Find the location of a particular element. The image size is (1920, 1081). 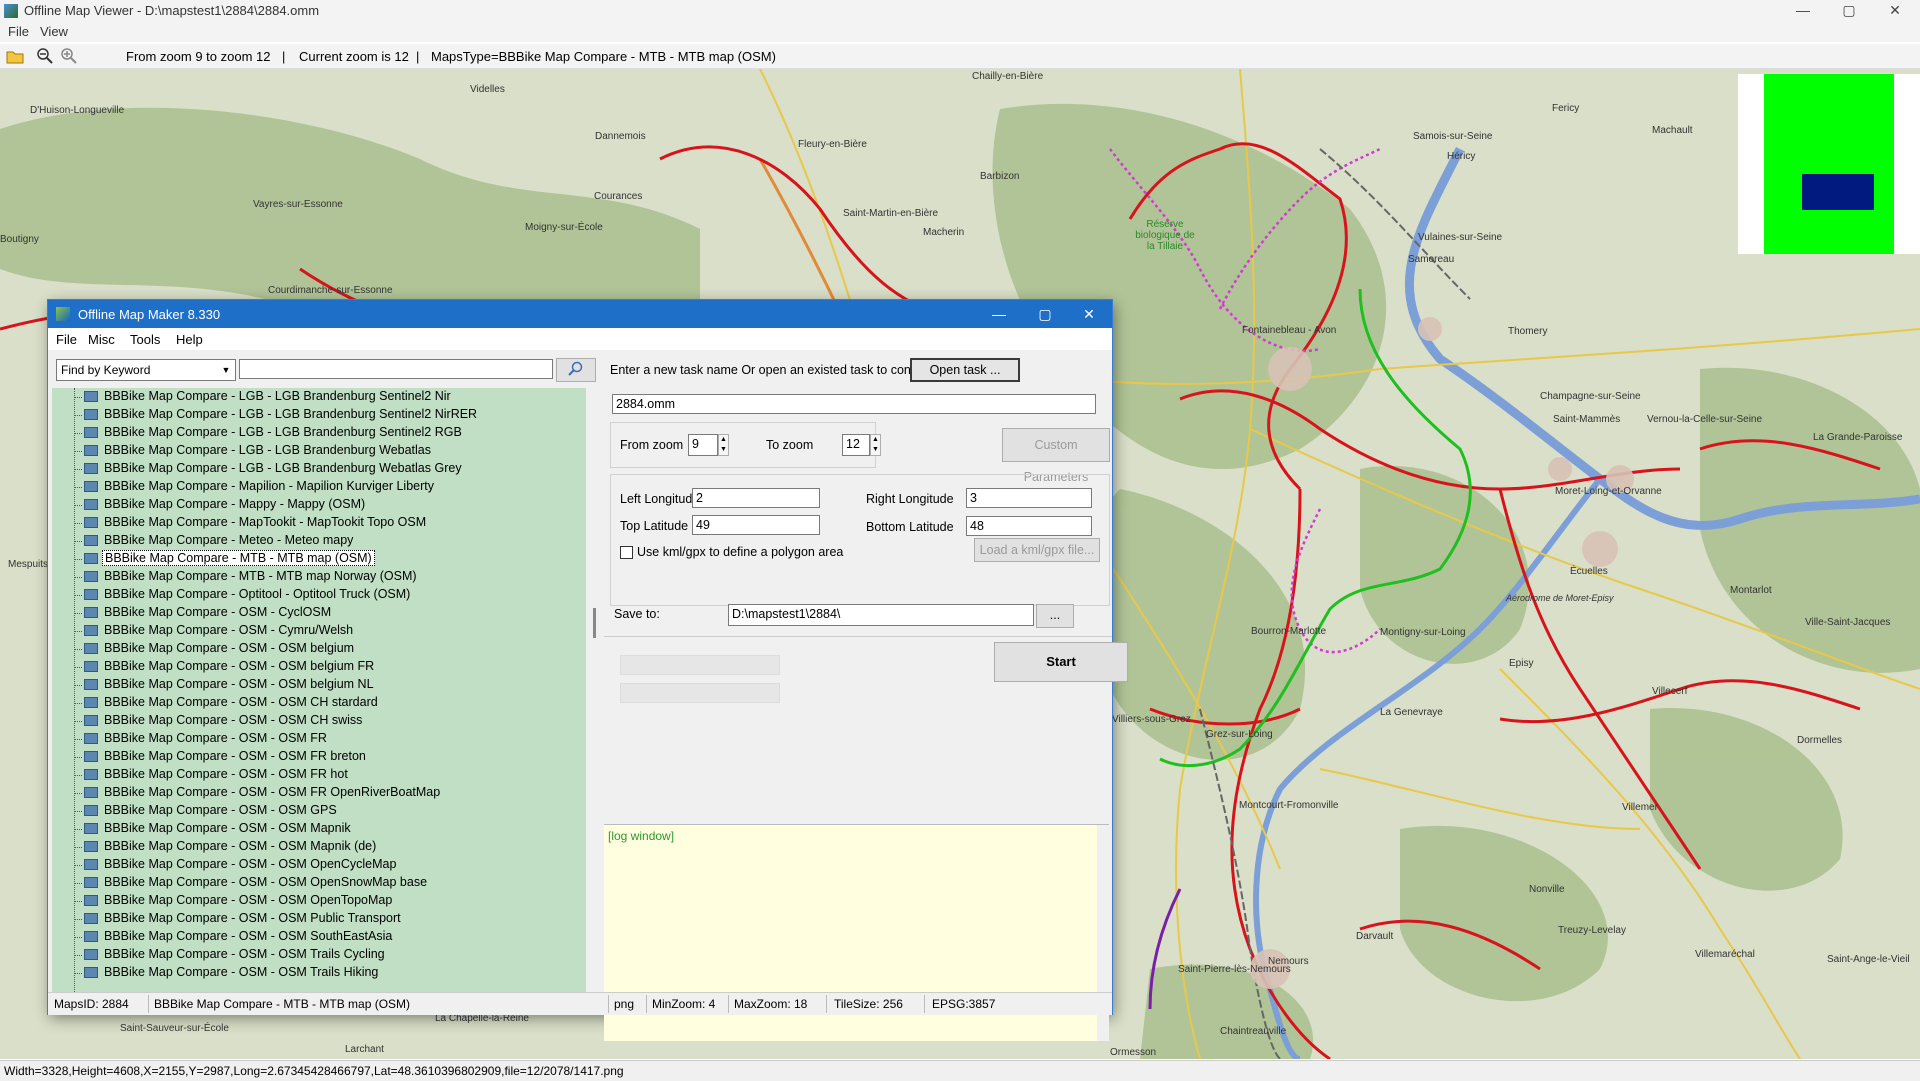

map-label: Mespuits is located at coordinates (28, 564).